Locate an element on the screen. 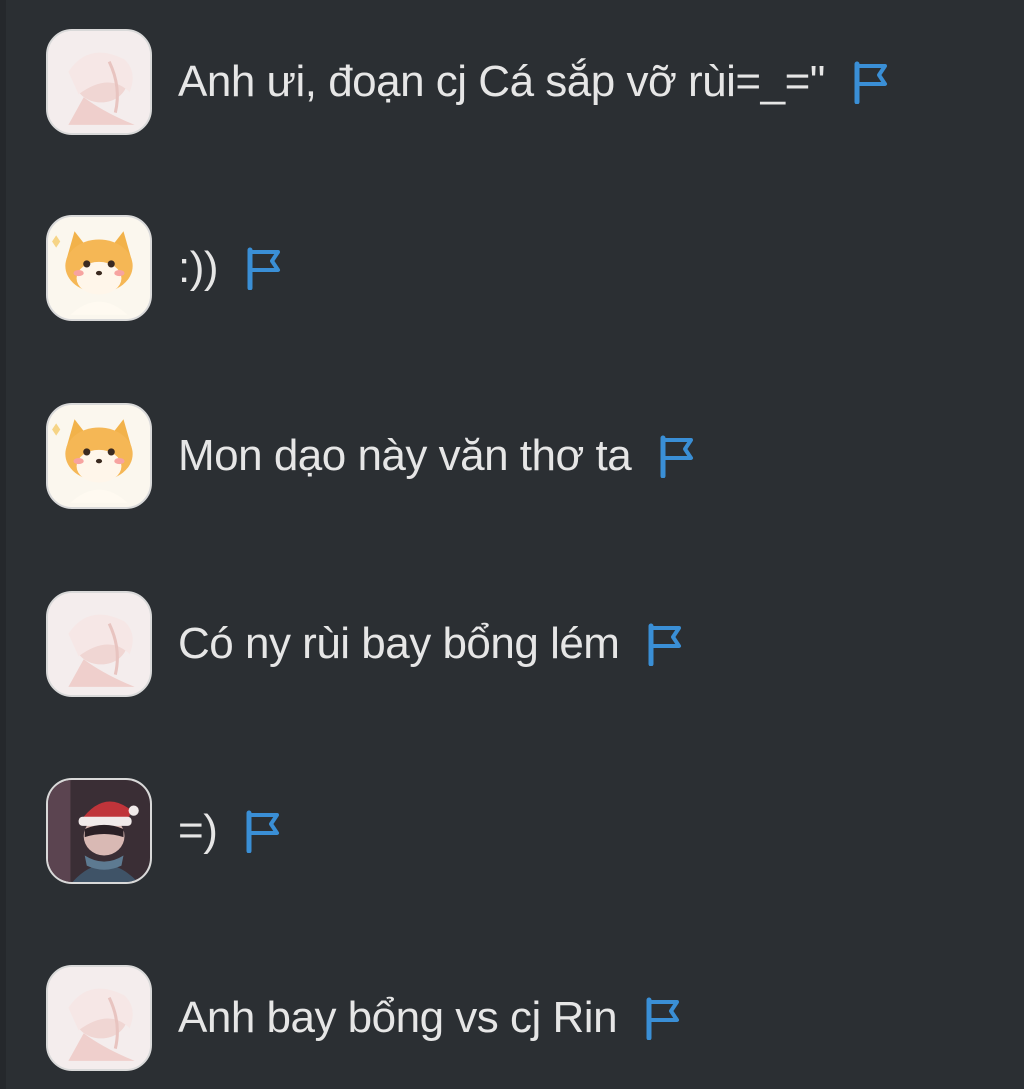 The image size is (1024, 1089). santa-hat-character-avatar-icon is located at coordinates (99, 831).